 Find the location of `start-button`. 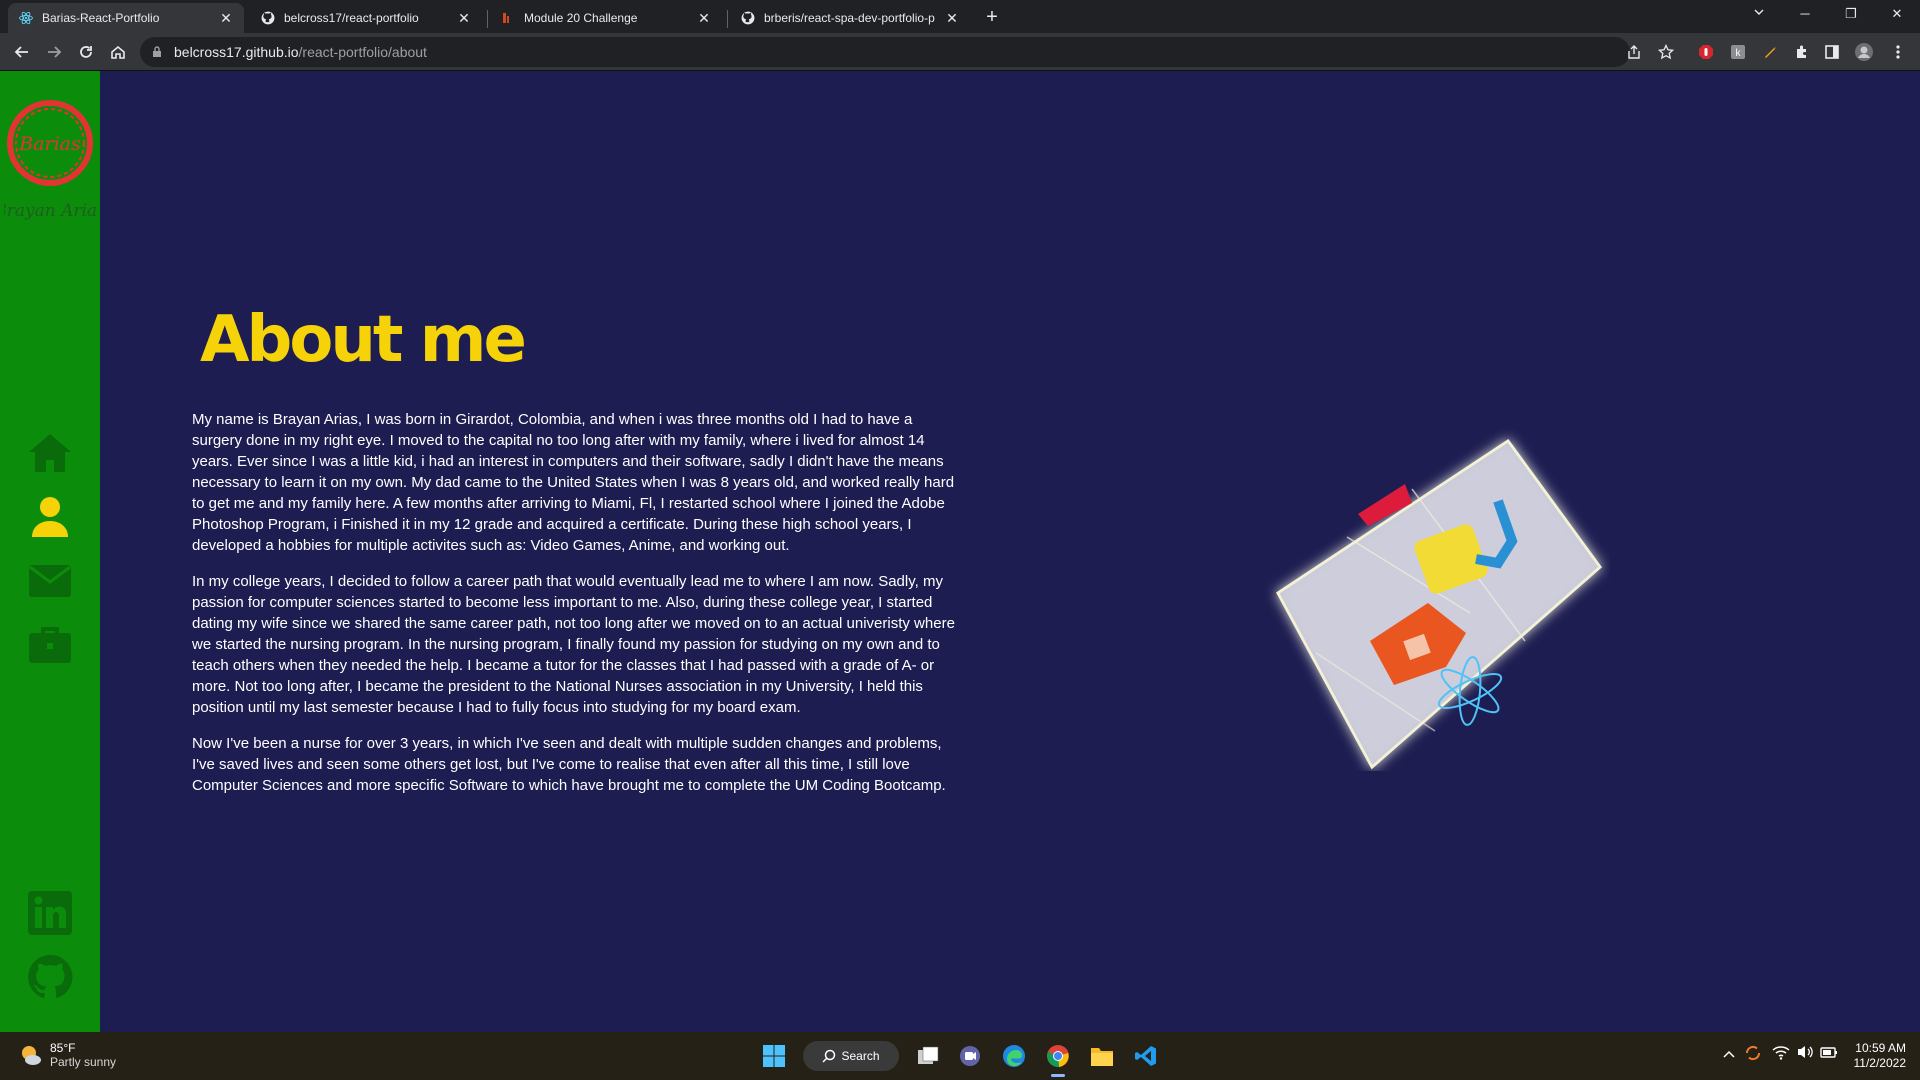

start-button is located at coordinates (774, 1056).